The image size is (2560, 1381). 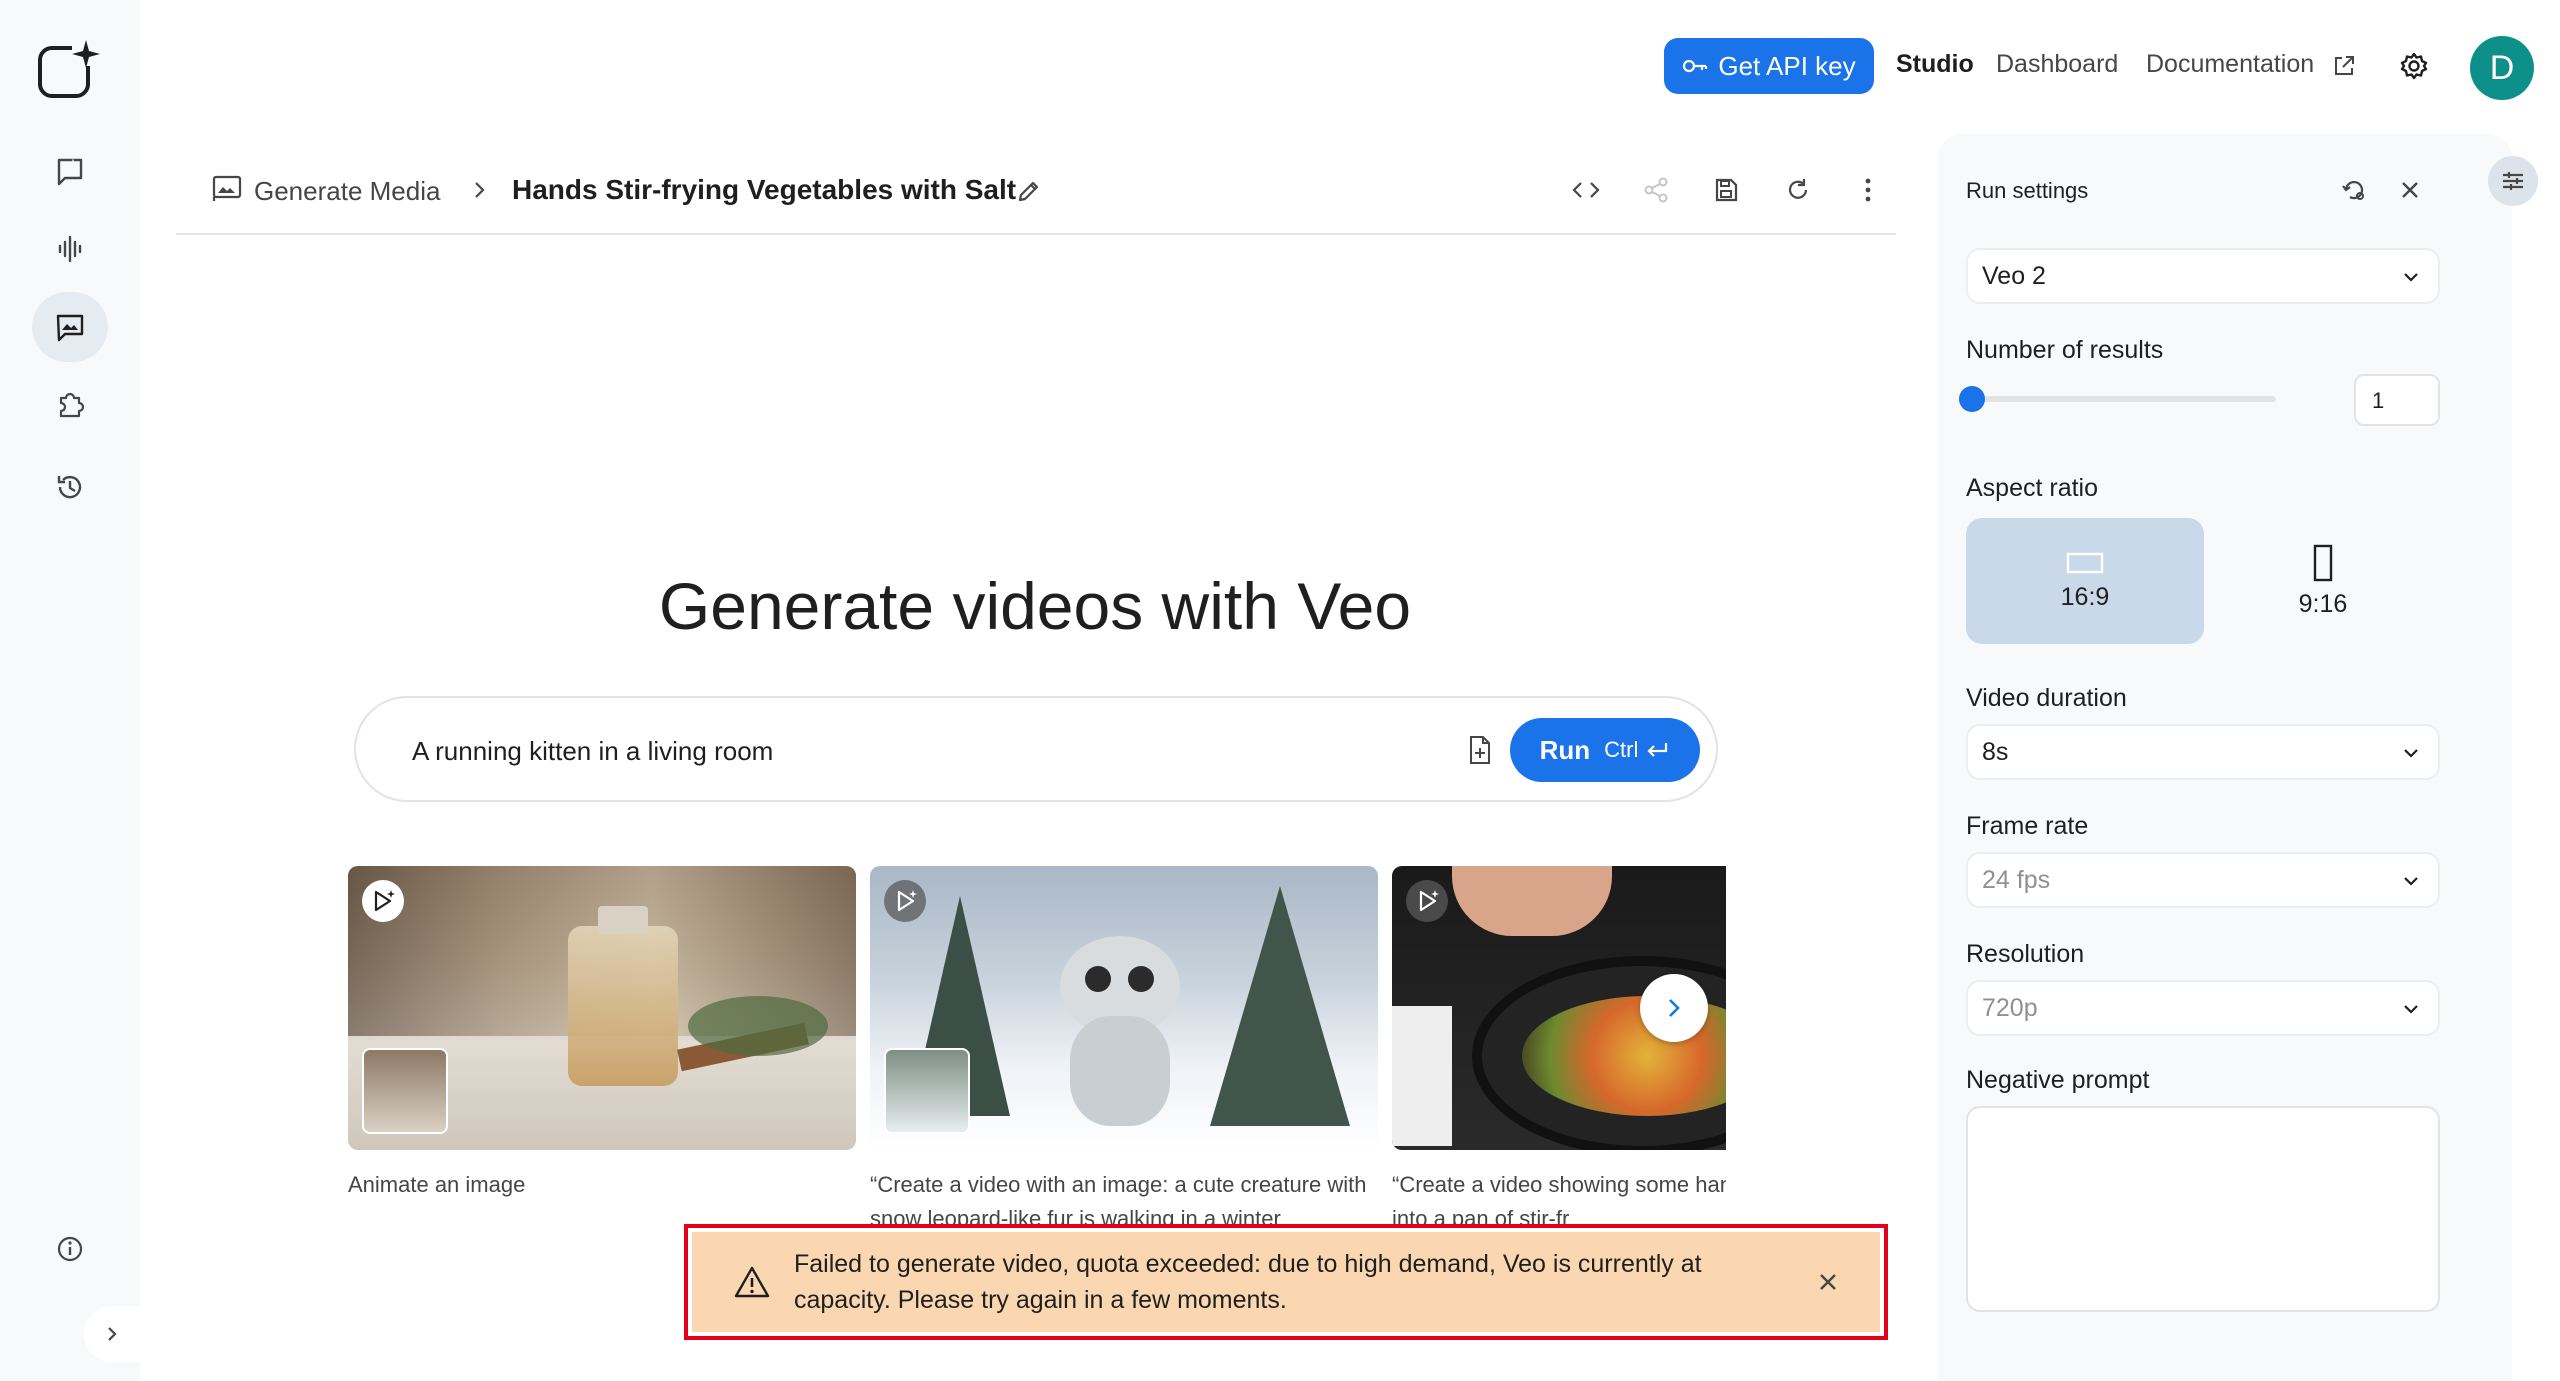 What do you see at coordinates (1621, 749) in the screenshot?
I see `run-shortcut: Ctrl` at bounding box center [1621, 749].